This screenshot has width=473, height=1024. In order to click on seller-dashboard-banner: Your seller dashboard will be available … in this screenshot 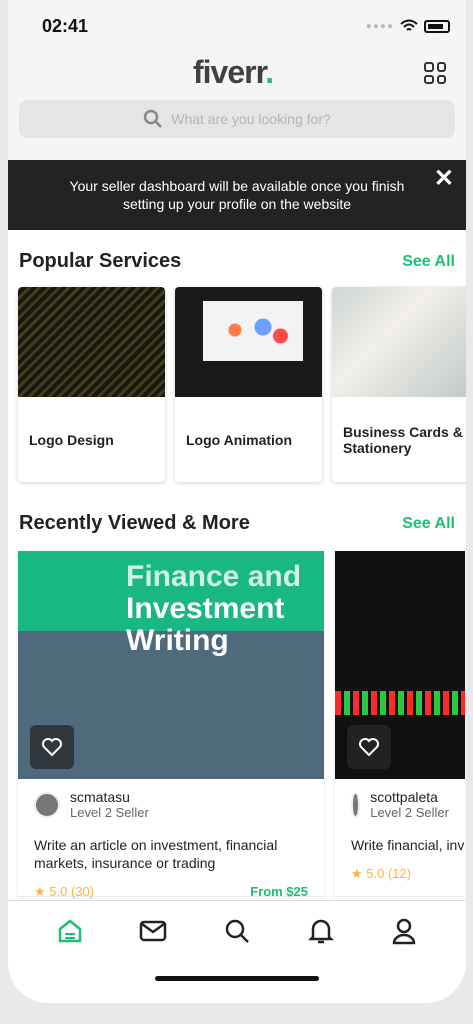, I will do `click(237, 195)`.